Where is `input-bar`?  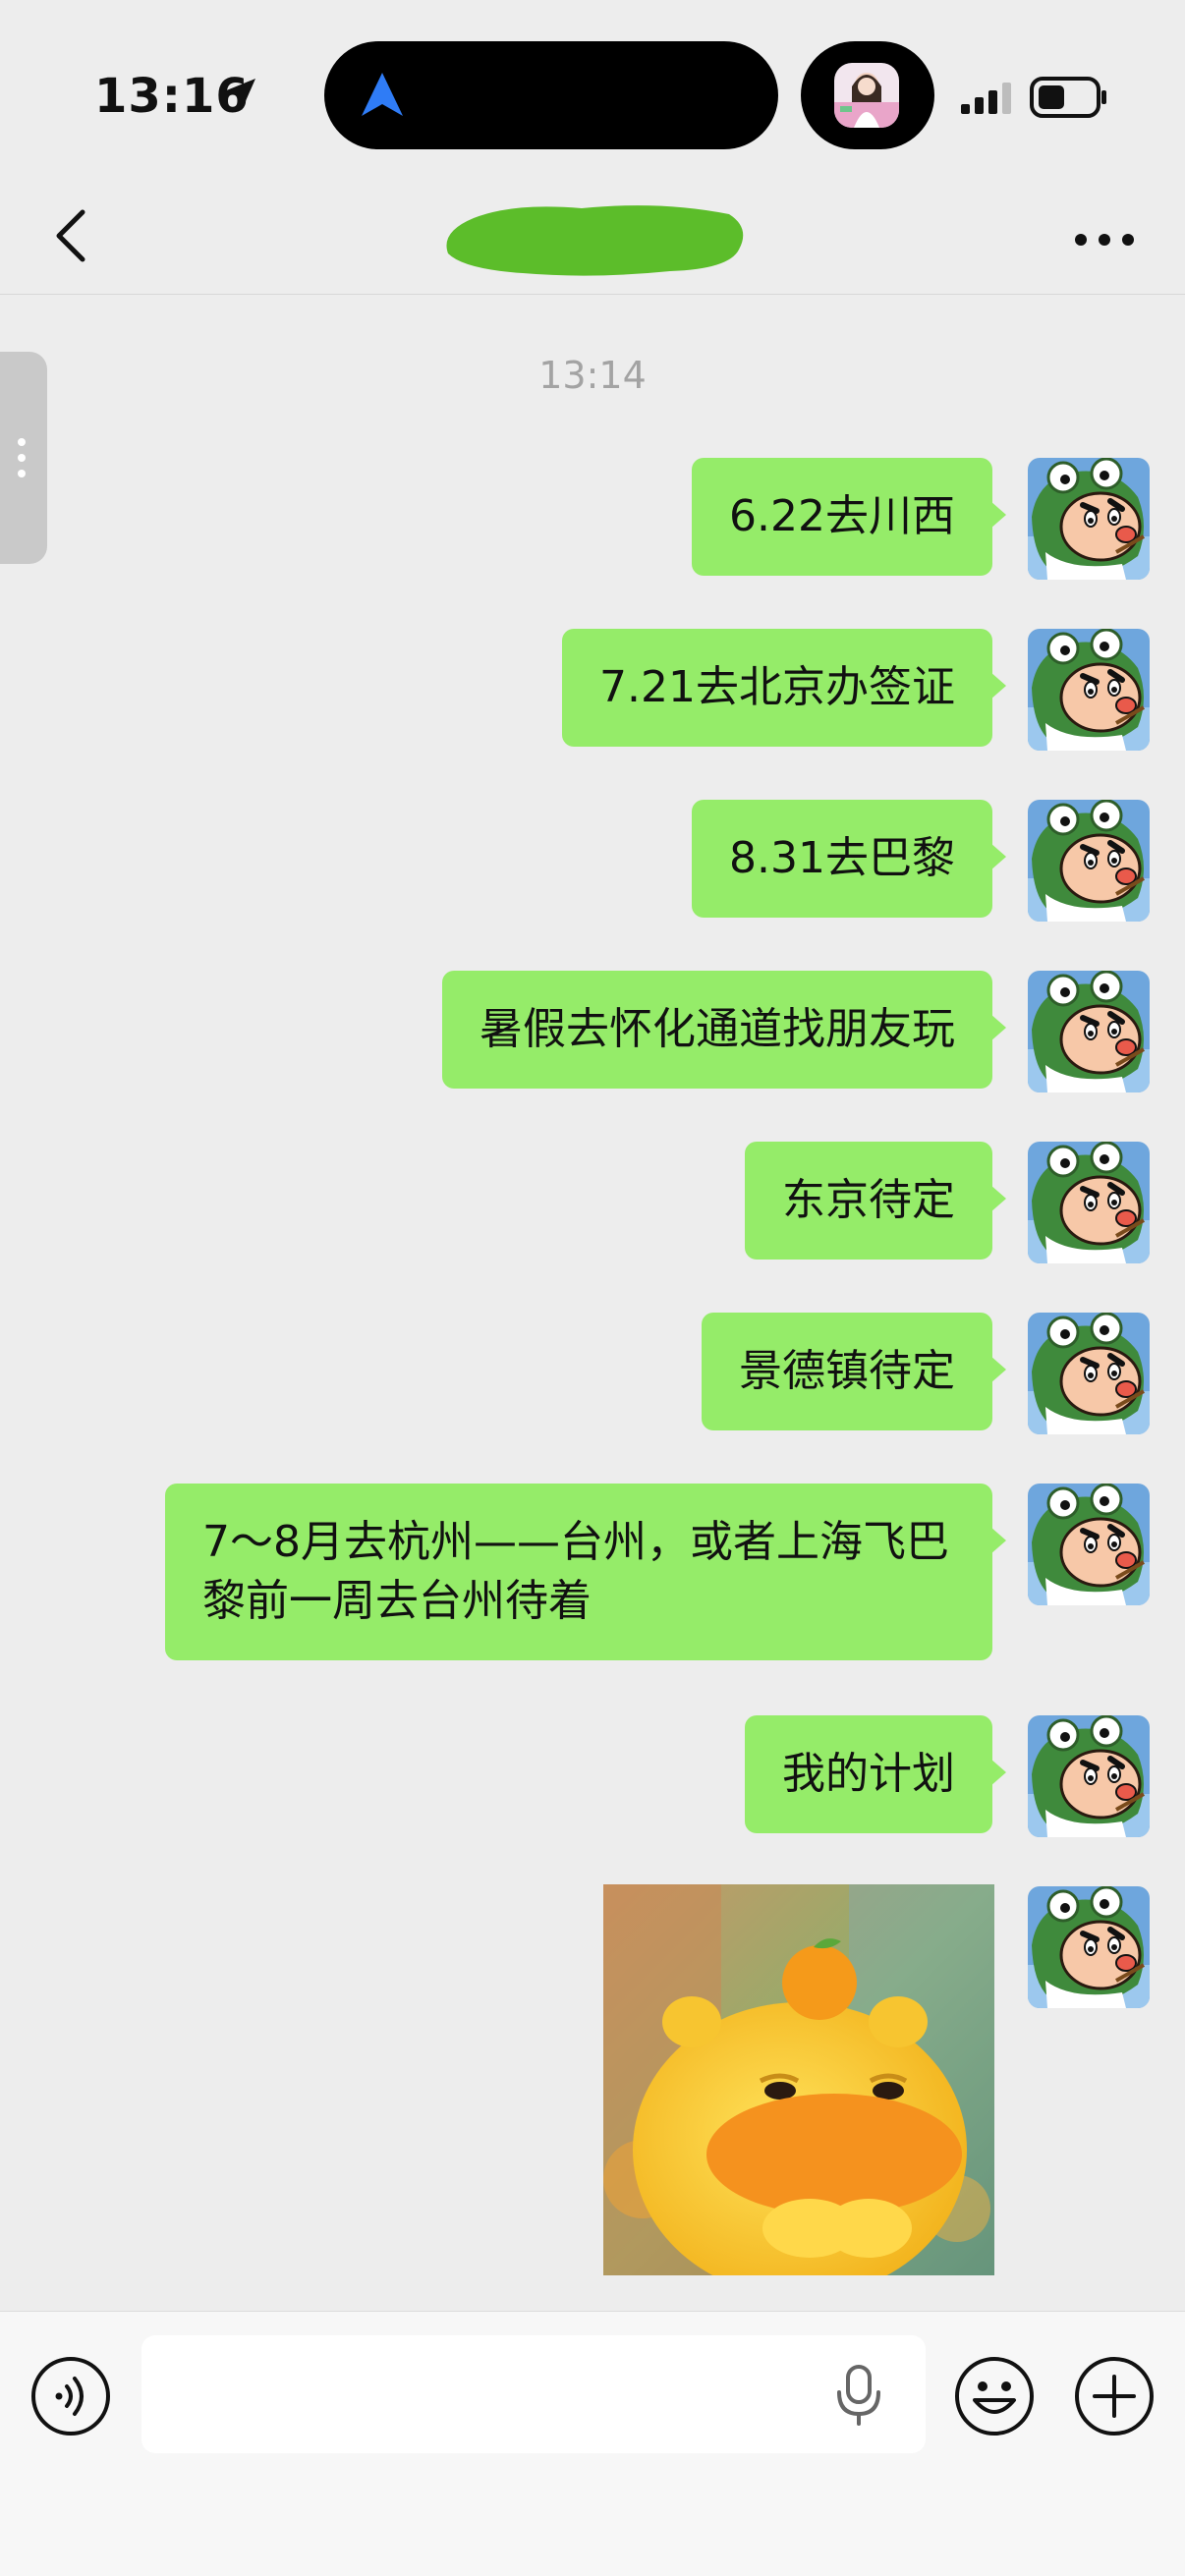 input-bar is located at coordinates (592, 2443).